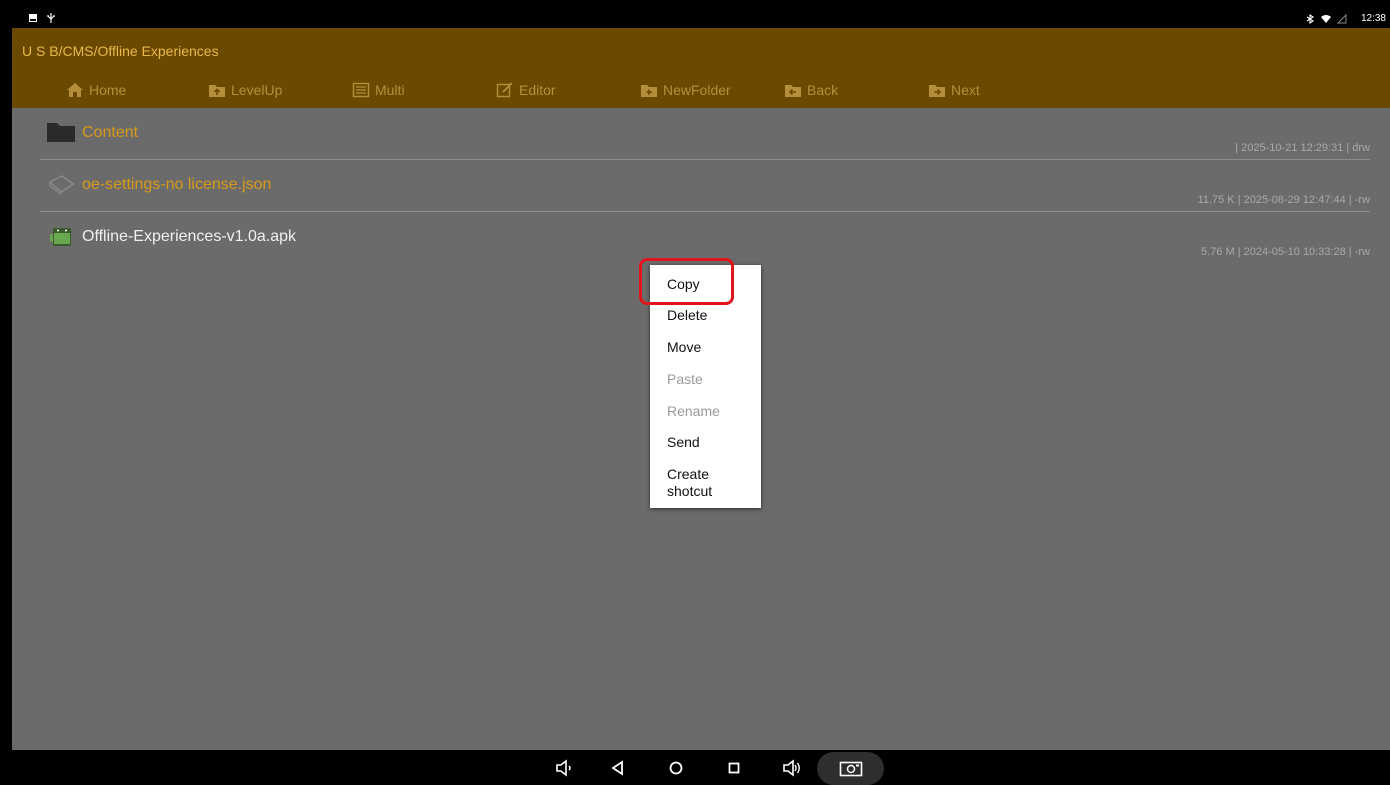  Describe the element at coordinates (189, 236) in the screenshot. I see `file-name: Offline-Experiences-v1.0a.apk` at that location.